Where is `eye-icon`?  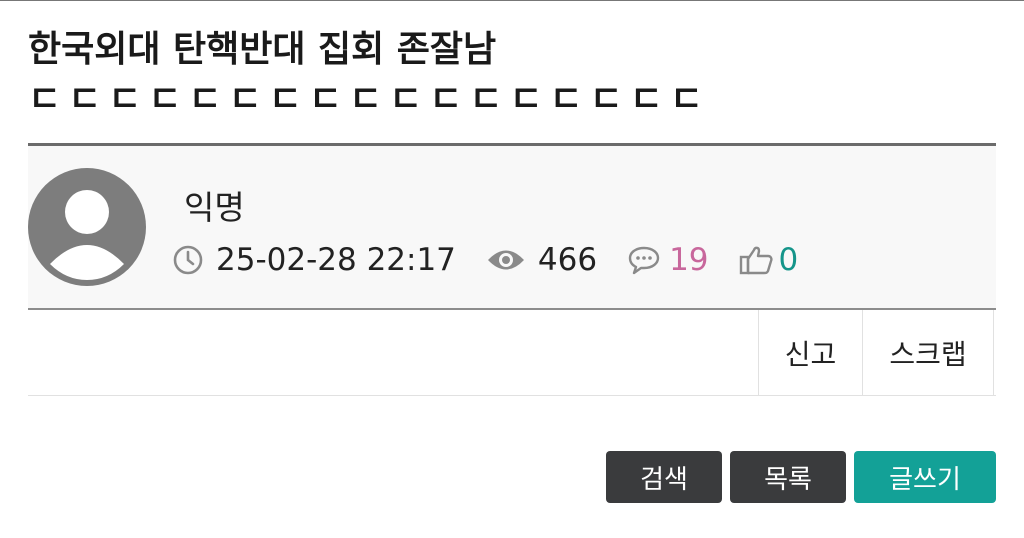 eye-icon is located at coordinates (506, 260).